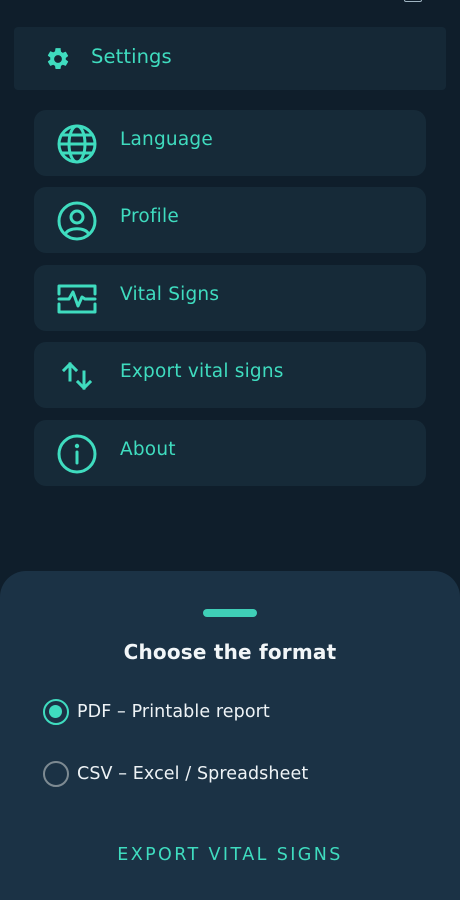  I want to click on pulse-monitor-icon, so click(77, 299).